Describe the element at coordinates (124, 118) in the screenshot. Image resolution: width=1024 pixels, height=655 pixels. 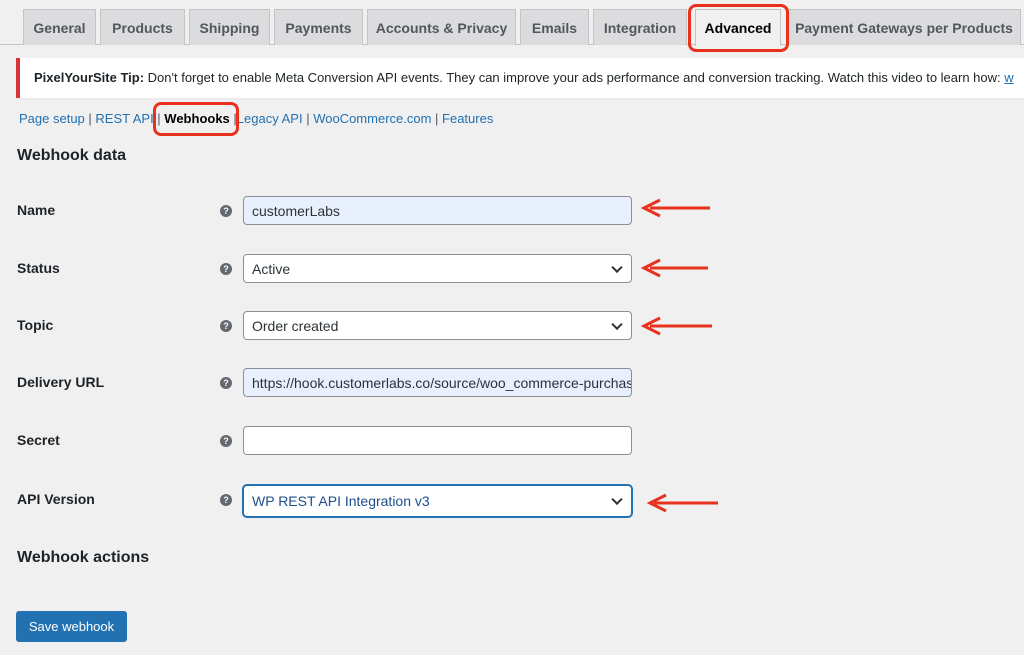
I see `subnav-rest-api: REST API` at that location.